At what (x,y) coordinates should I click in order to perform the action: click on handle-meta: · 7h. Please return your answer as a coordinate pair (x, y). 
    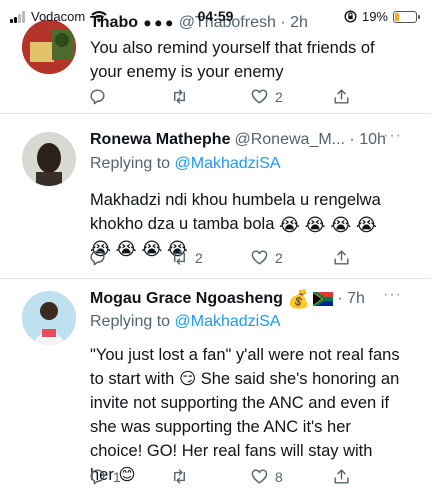
    Looking at the image, I should click on (351, 298).